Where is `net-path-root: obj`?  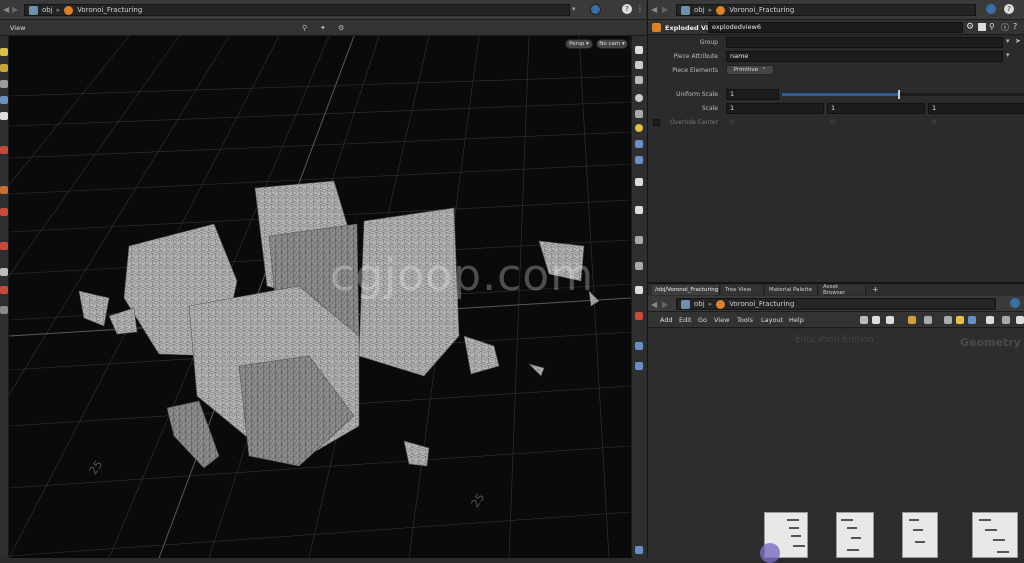
net-path-root: obj is located at coordinates (699, 304).